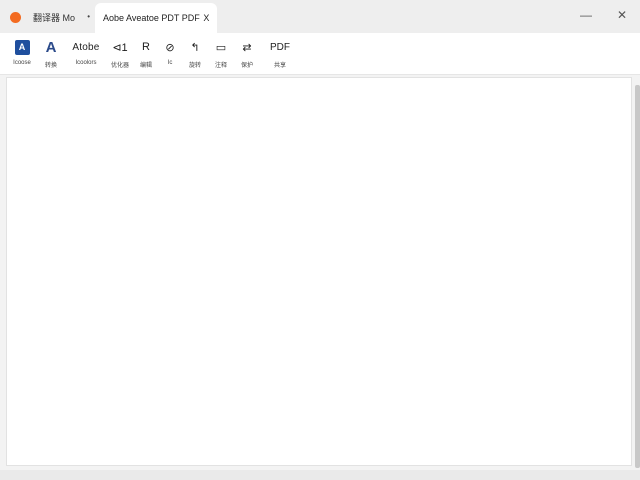 This screenshot has height=480, width=640. What do you see at coordinates (88, 16) in the screenshot?
I see `tab-menu-icon: •` at bounding box center [88, 16].